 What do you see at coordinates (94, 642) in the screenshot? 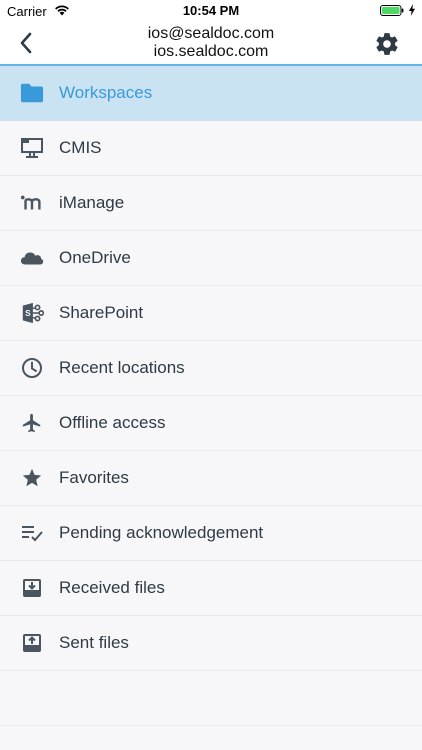
I see `menu-item-label: Sent files` at bounding box center [94, 642].